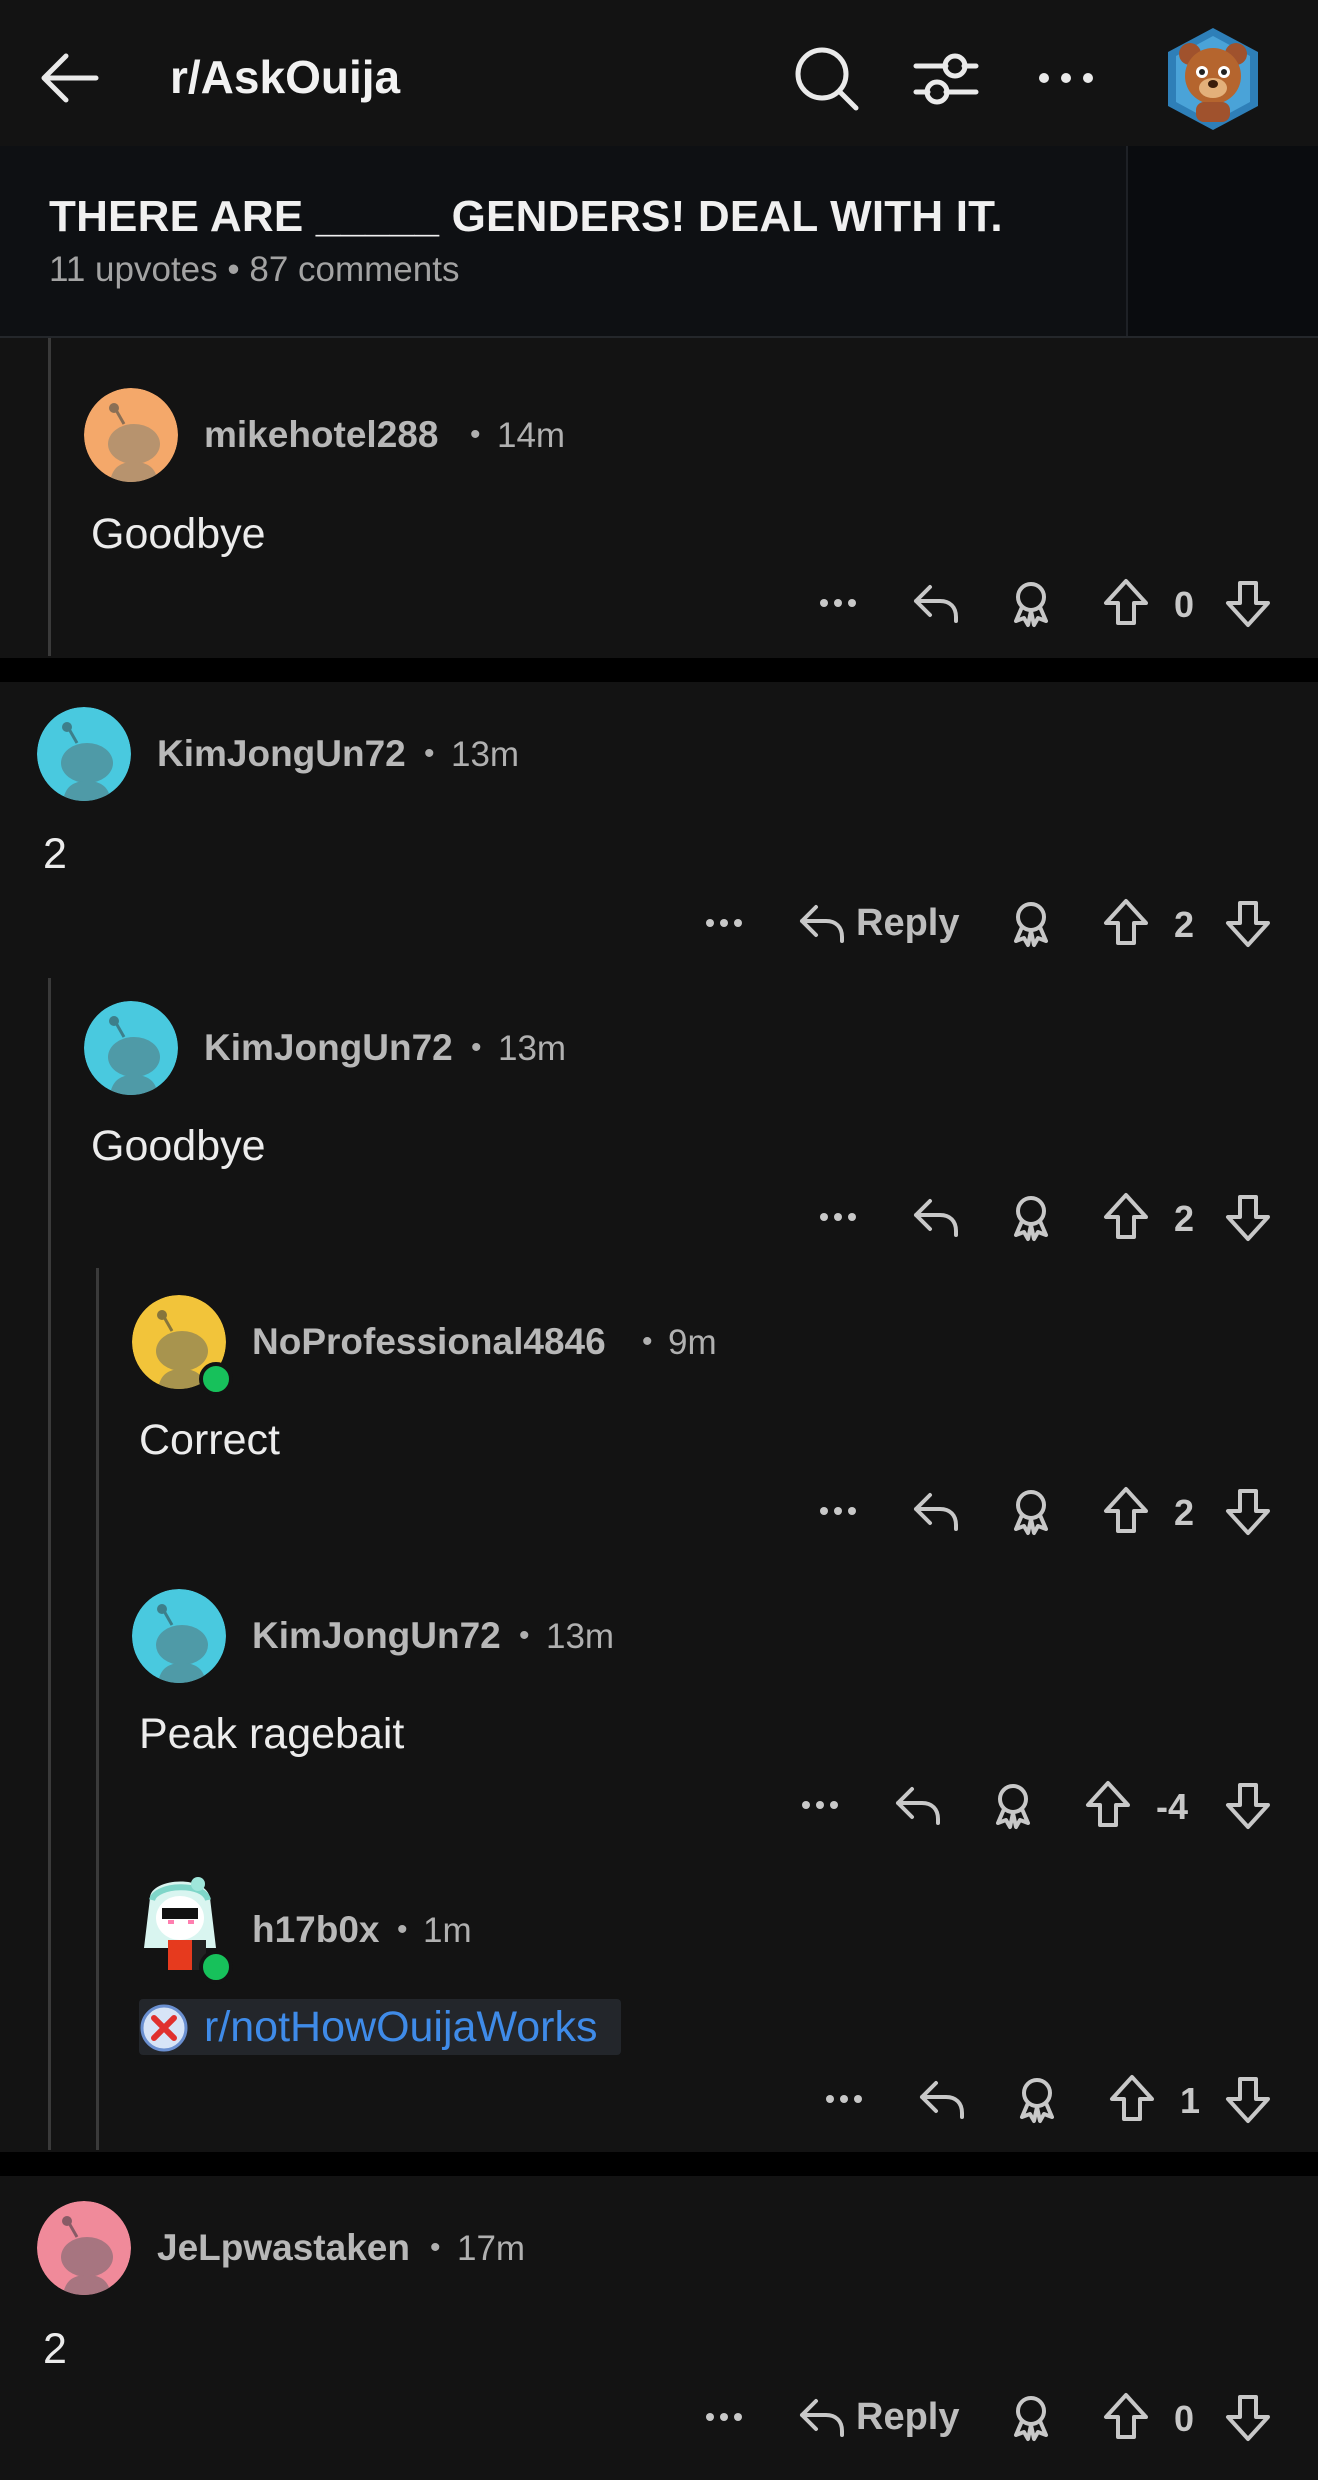  What do you see at coordinates (491, 2248) in the screenshot?
I see `timestamp: 17m` at bounding box center [491, 2248].